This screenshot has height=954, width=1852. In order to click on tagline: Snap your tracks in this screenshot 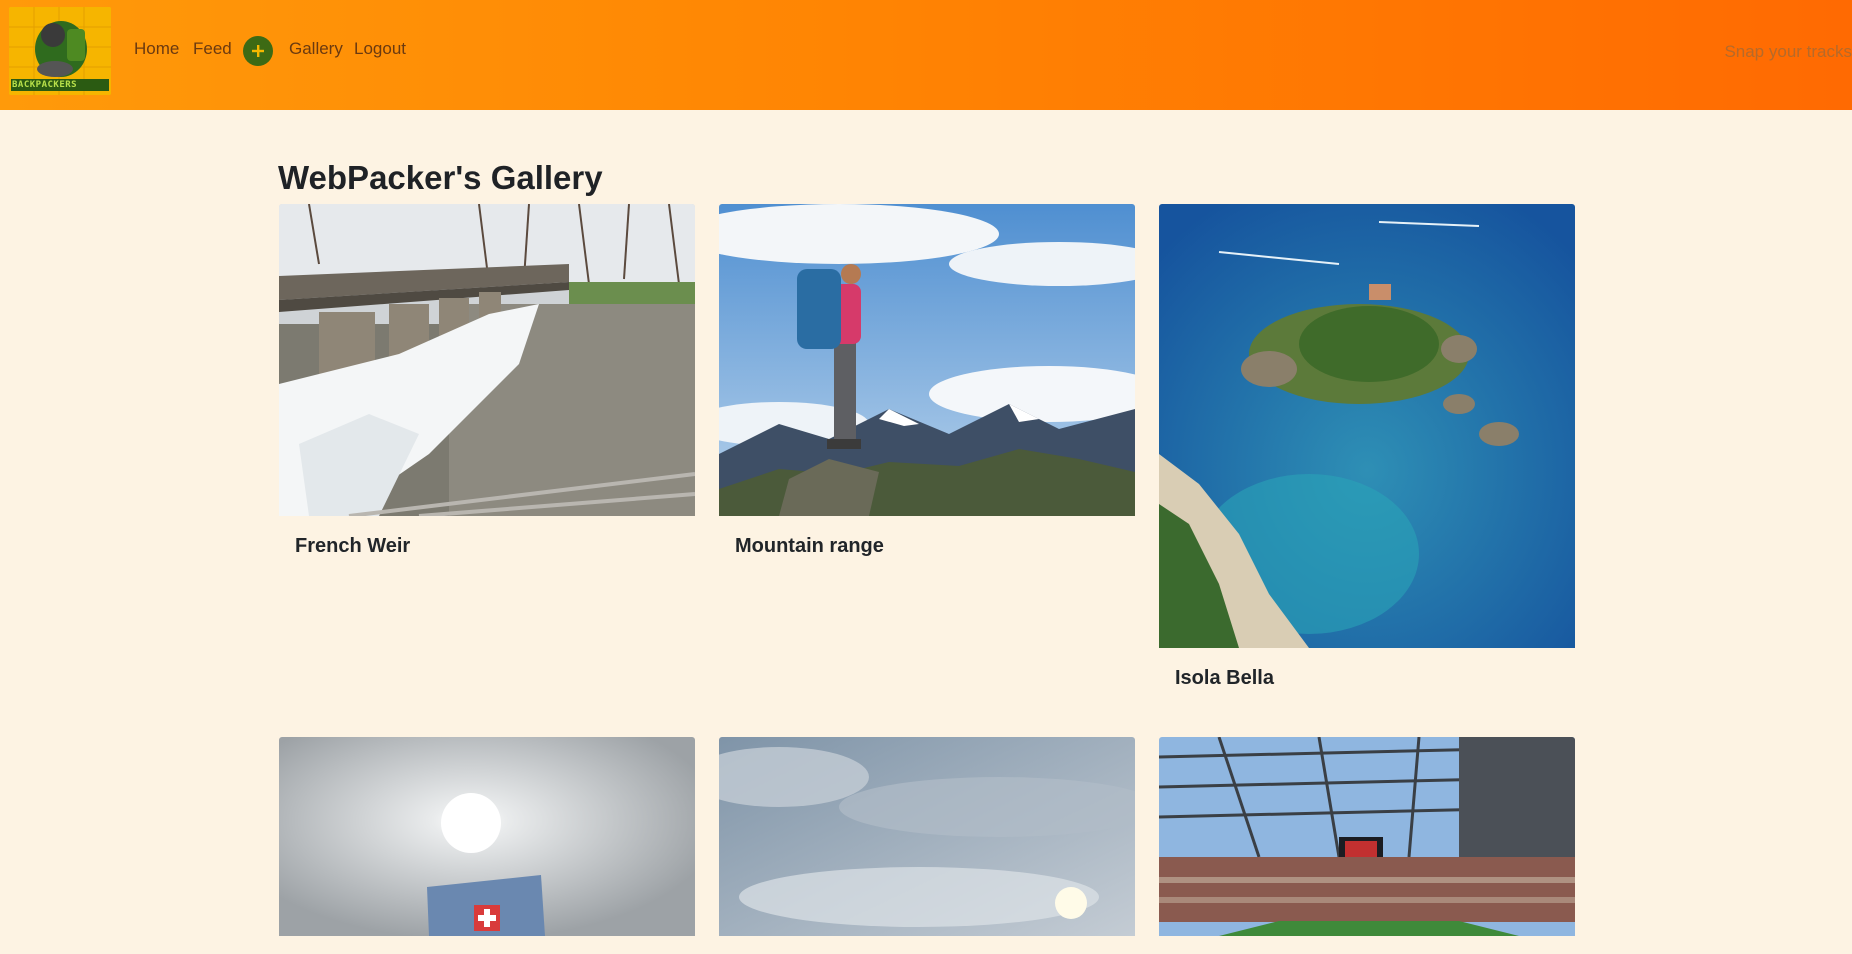, I will do `click(1788, 51)`.